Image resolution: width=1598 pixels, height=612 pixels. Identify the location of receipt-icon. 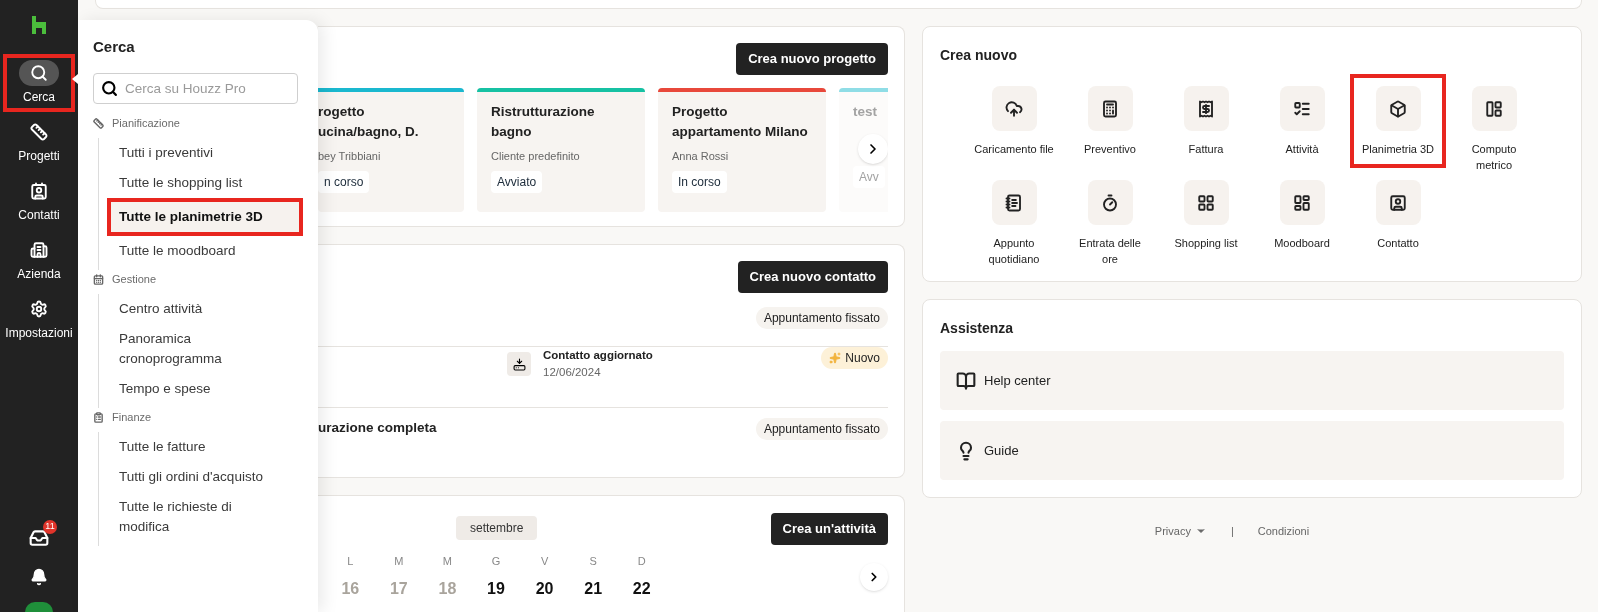
(1206, 108).